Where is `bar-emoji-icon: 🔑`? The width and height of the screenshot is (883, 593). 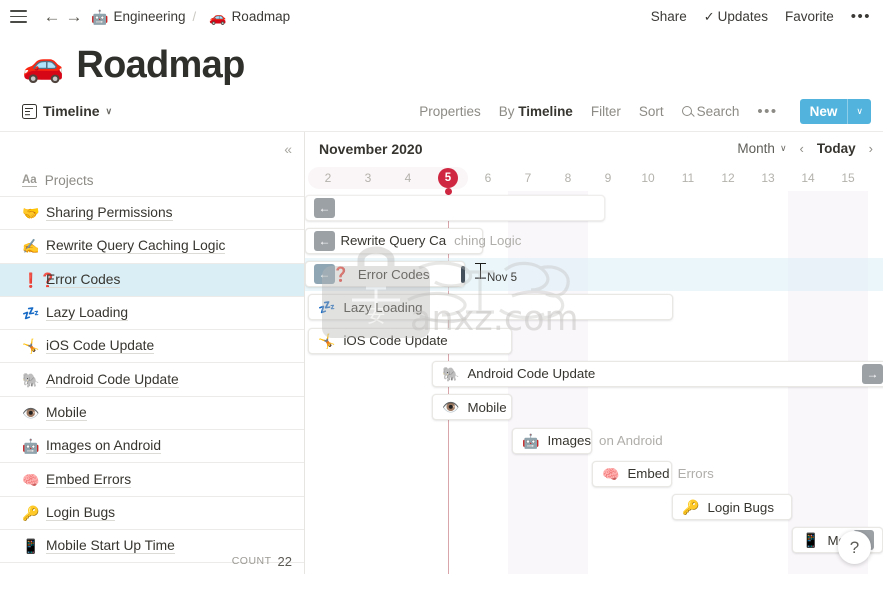
bar-emoji-icon: 🔑 is located at coordinates (691, 507).